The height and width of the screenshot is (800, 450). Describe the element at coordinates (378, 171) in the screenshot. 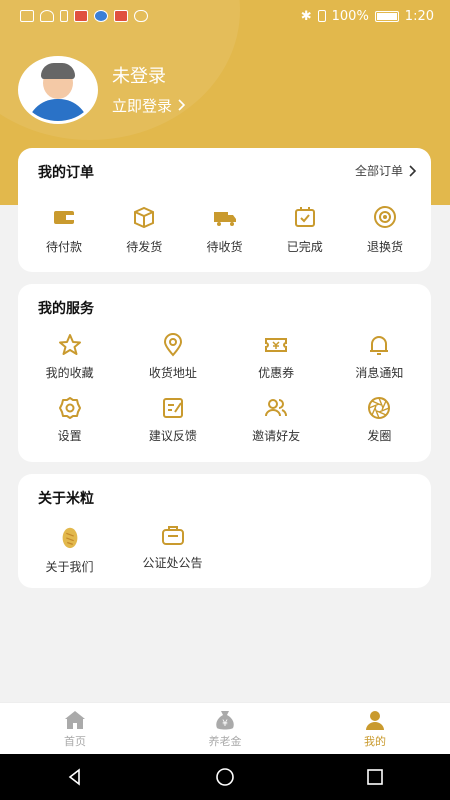

I see `all-orders-label: 全部订单` at that location.